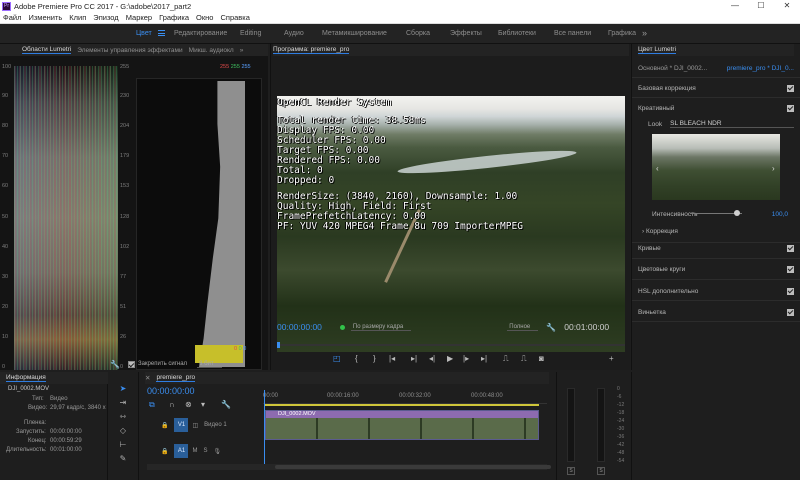 This screenshot has height=480, width=800. Describe the element at coordinates (129, 50) in the screenshot. I see `tab-effect-controls: Элементы управления эффектами` at that location.